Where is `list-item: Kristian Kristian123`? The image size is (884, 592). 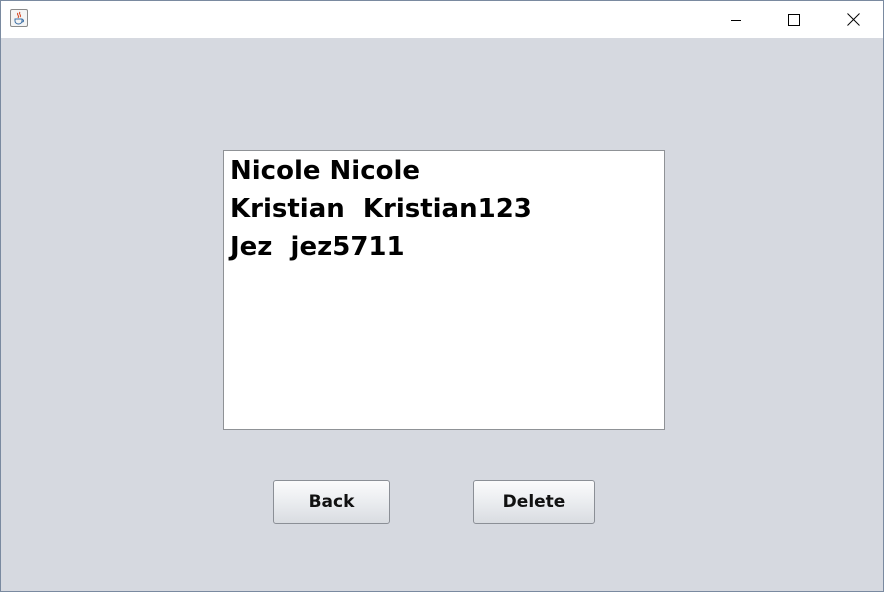 list-item: Kristian Kristian123 is located at coordinates (381, 209).